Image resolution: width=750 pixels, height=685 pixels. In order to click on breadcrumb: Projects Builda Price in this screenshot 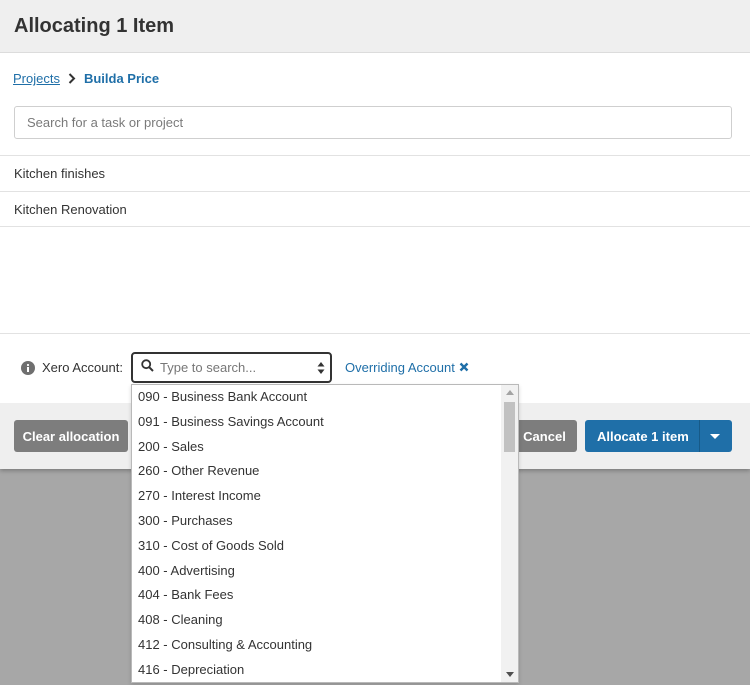, I will do `click(86, 78)`.